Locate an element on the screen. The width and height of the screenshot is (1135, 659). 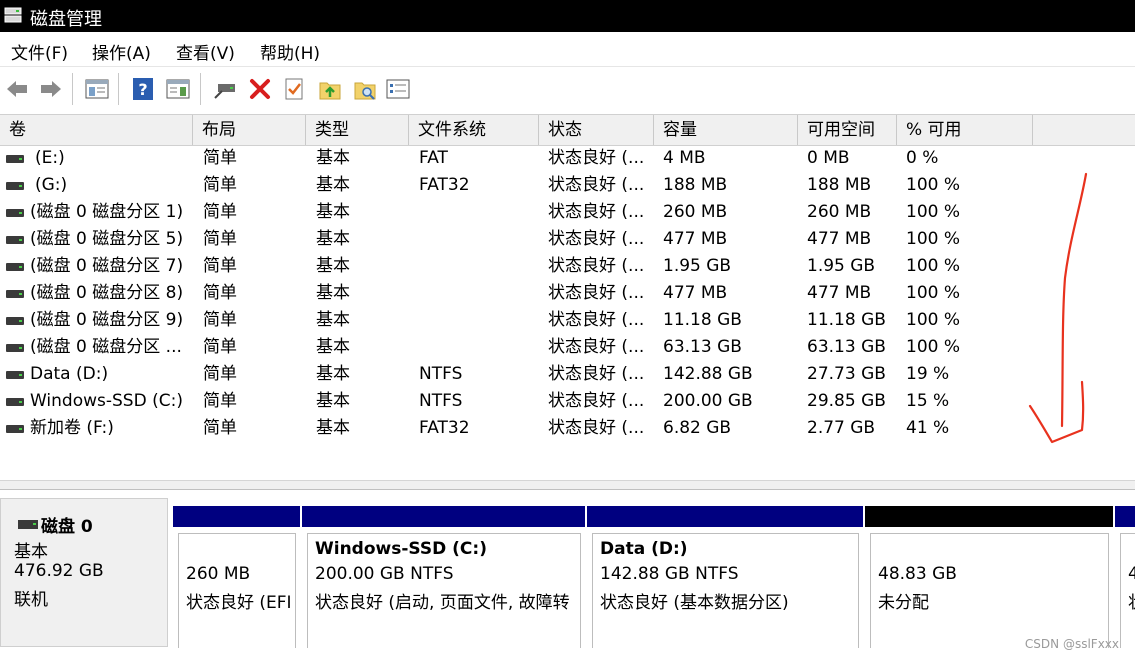
menu-action: 操作(A) is located at coordinates (121, 51).